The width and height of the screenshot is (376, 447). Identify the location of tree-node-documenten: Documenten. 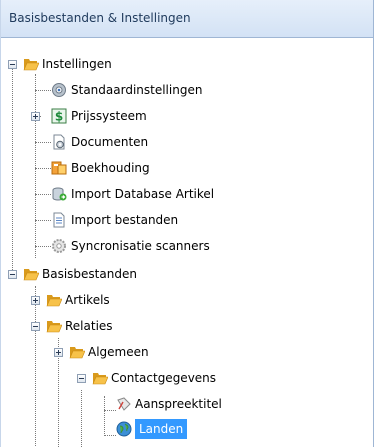
(151, 142).